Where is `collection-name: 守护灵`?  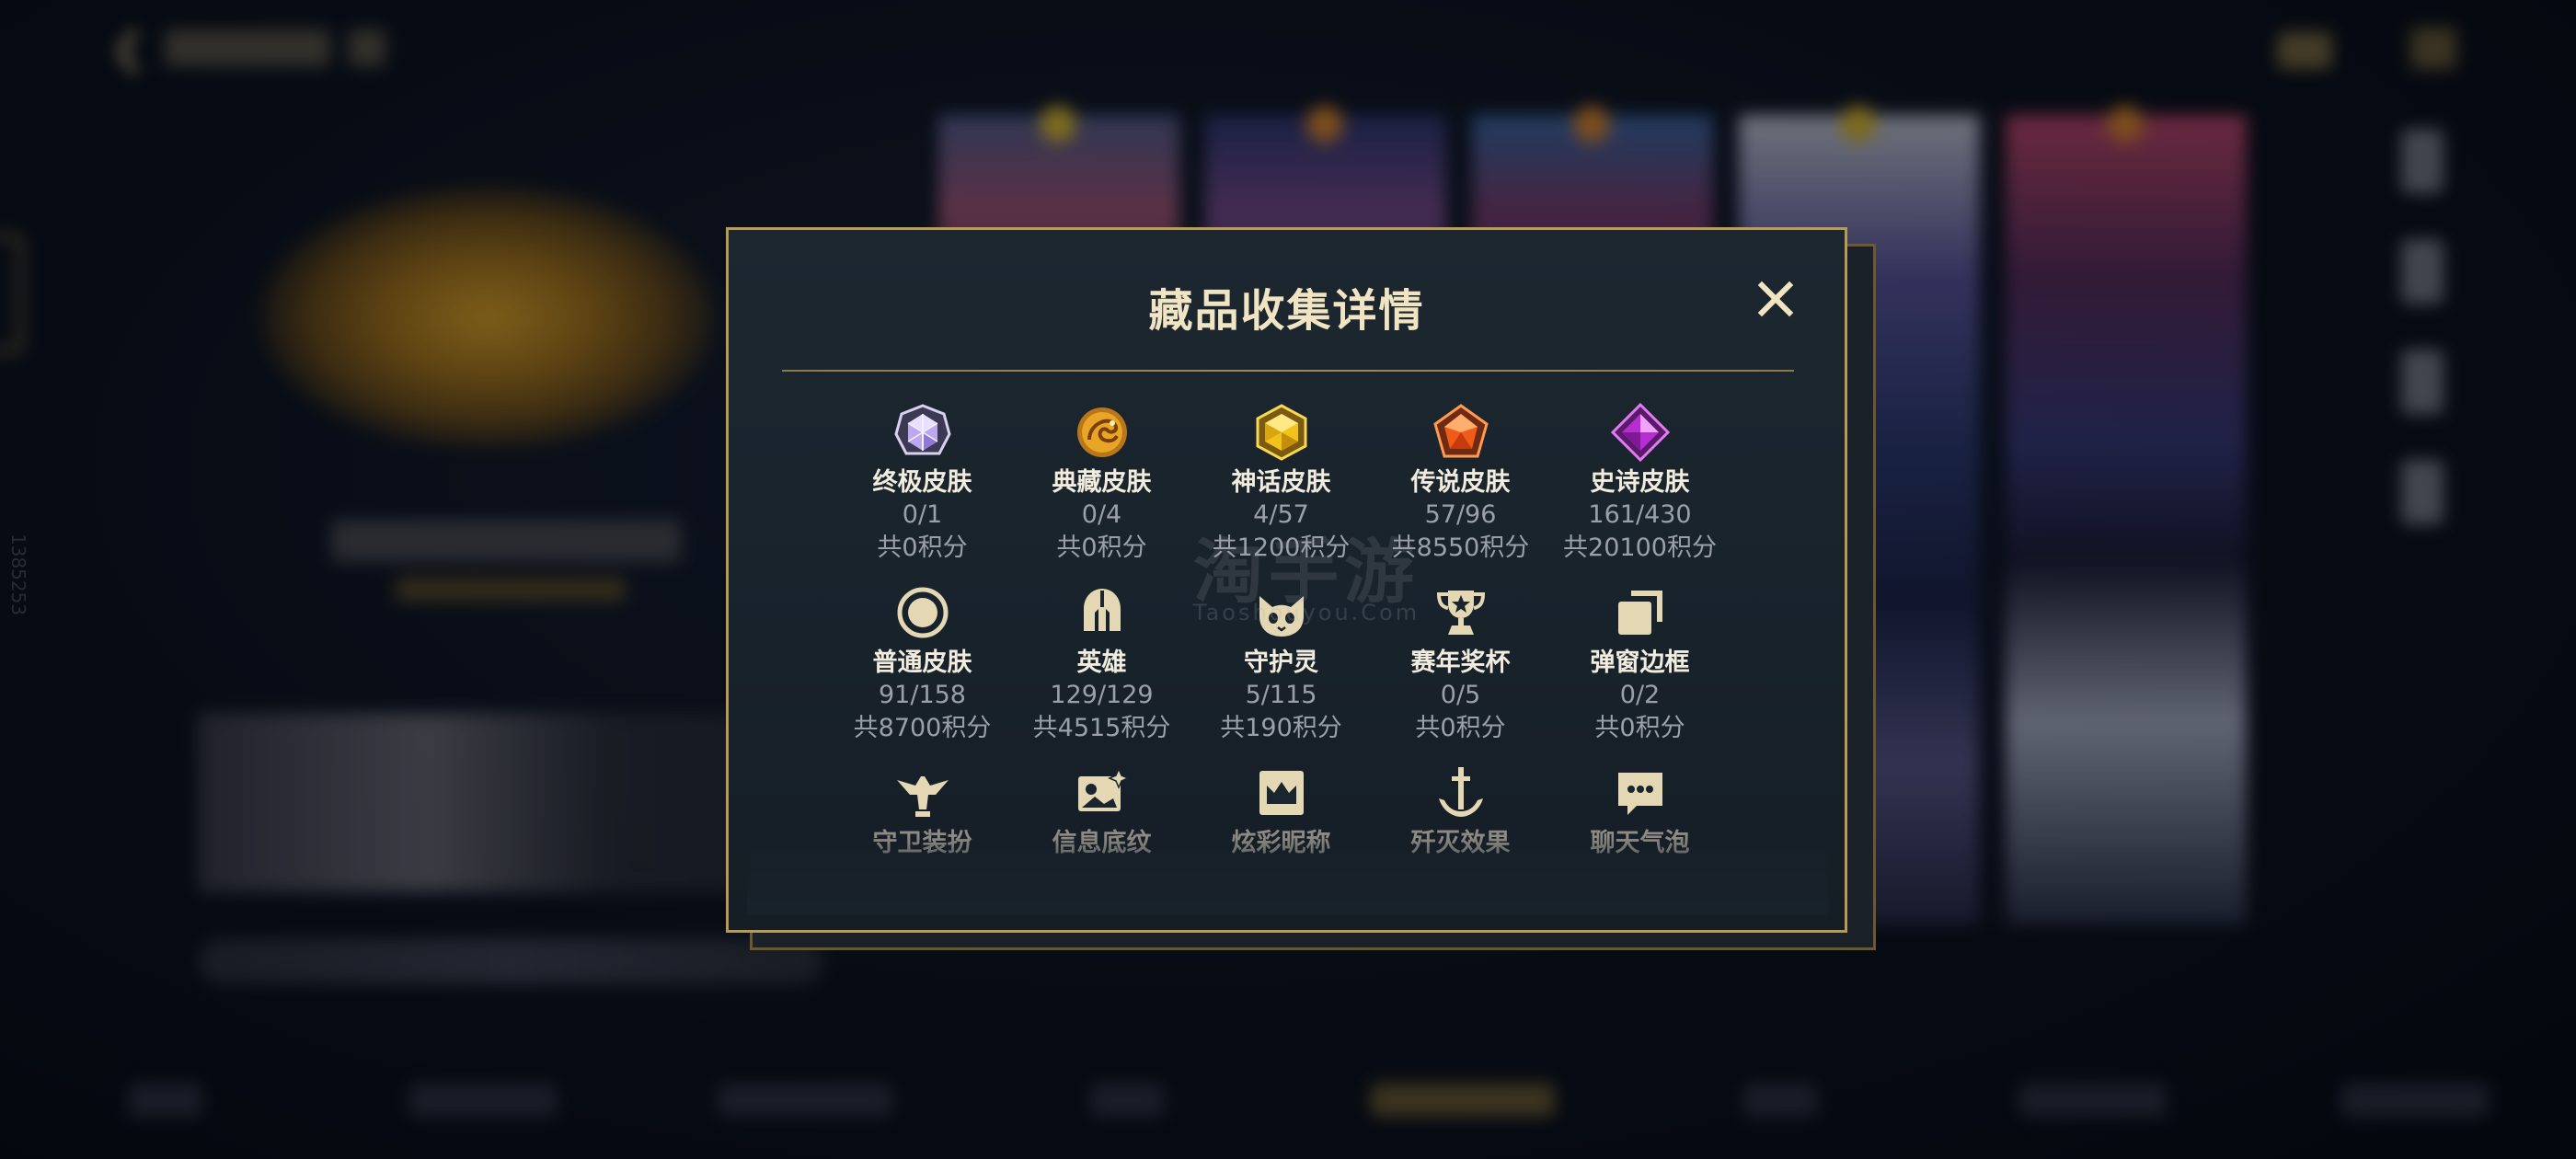
collection-name: 守护灵 is located at coordinates (1281, 662).